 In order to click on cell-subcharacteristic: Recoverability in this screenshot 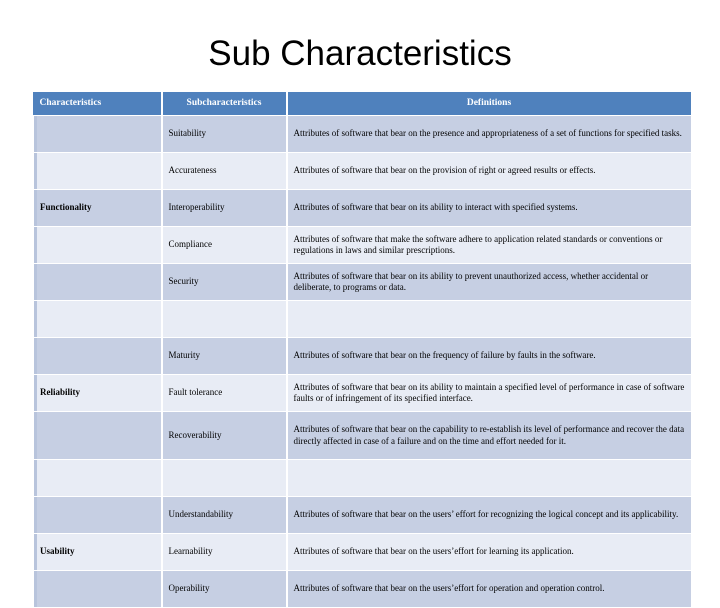, I will do `click(224, 435)`.